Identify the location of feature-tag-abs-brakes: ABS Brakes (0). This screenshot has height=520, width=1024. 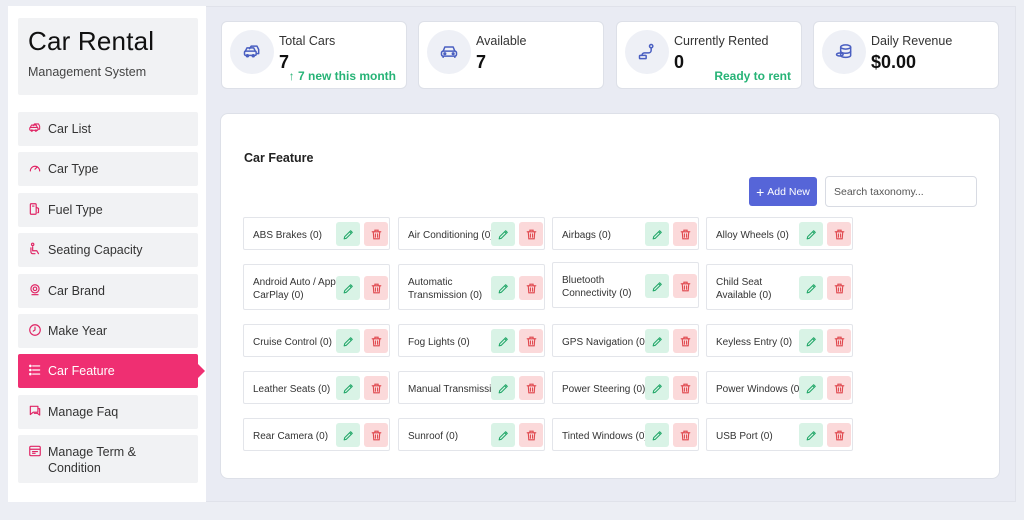
(316, 233).